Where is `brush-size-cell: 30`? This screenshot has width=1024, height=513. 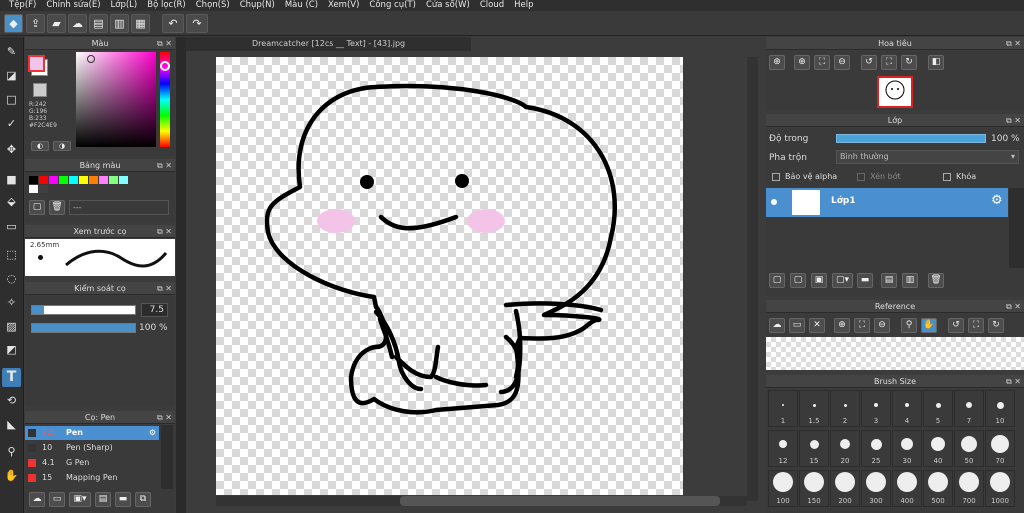 brush-size-cell: 30 is located at coordinates (907, 448).